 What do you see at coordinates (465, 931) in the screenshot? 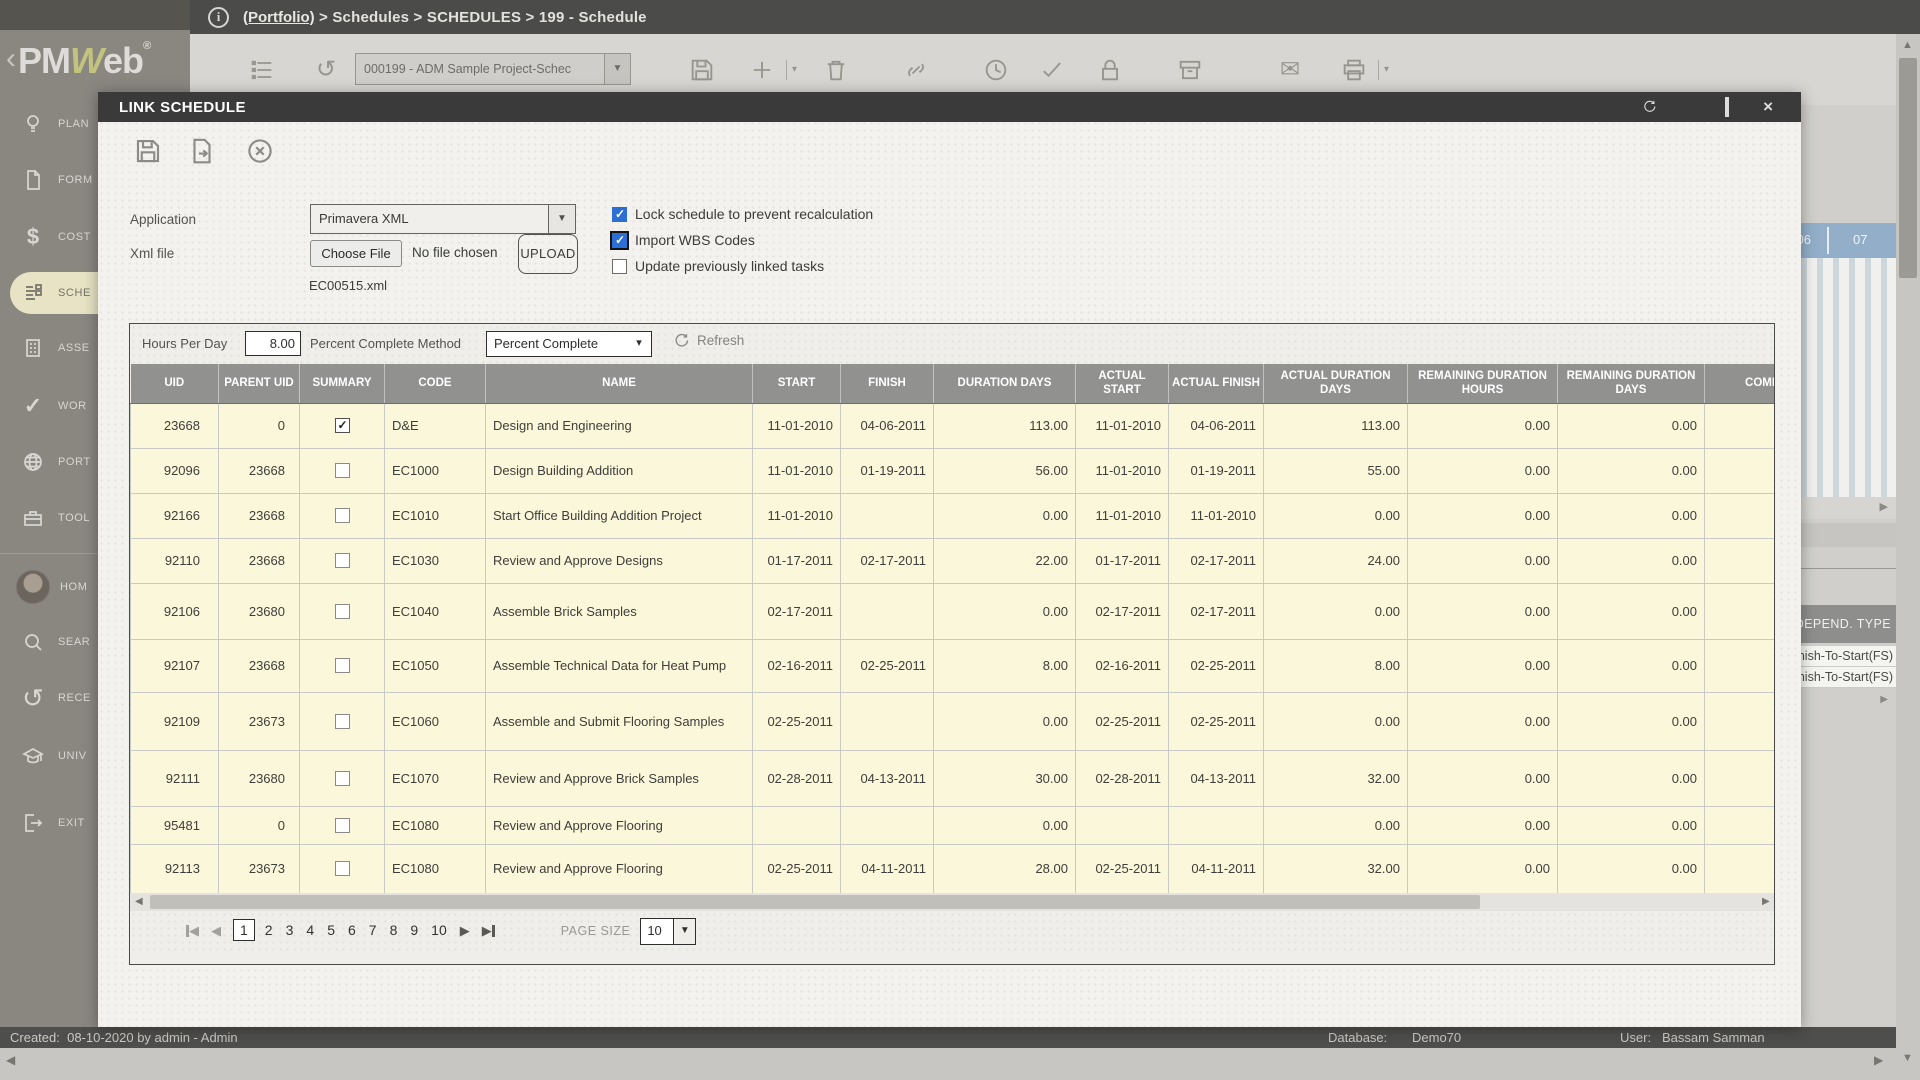
I see `next-page-button: ▶` at bounding box center [465, 931].